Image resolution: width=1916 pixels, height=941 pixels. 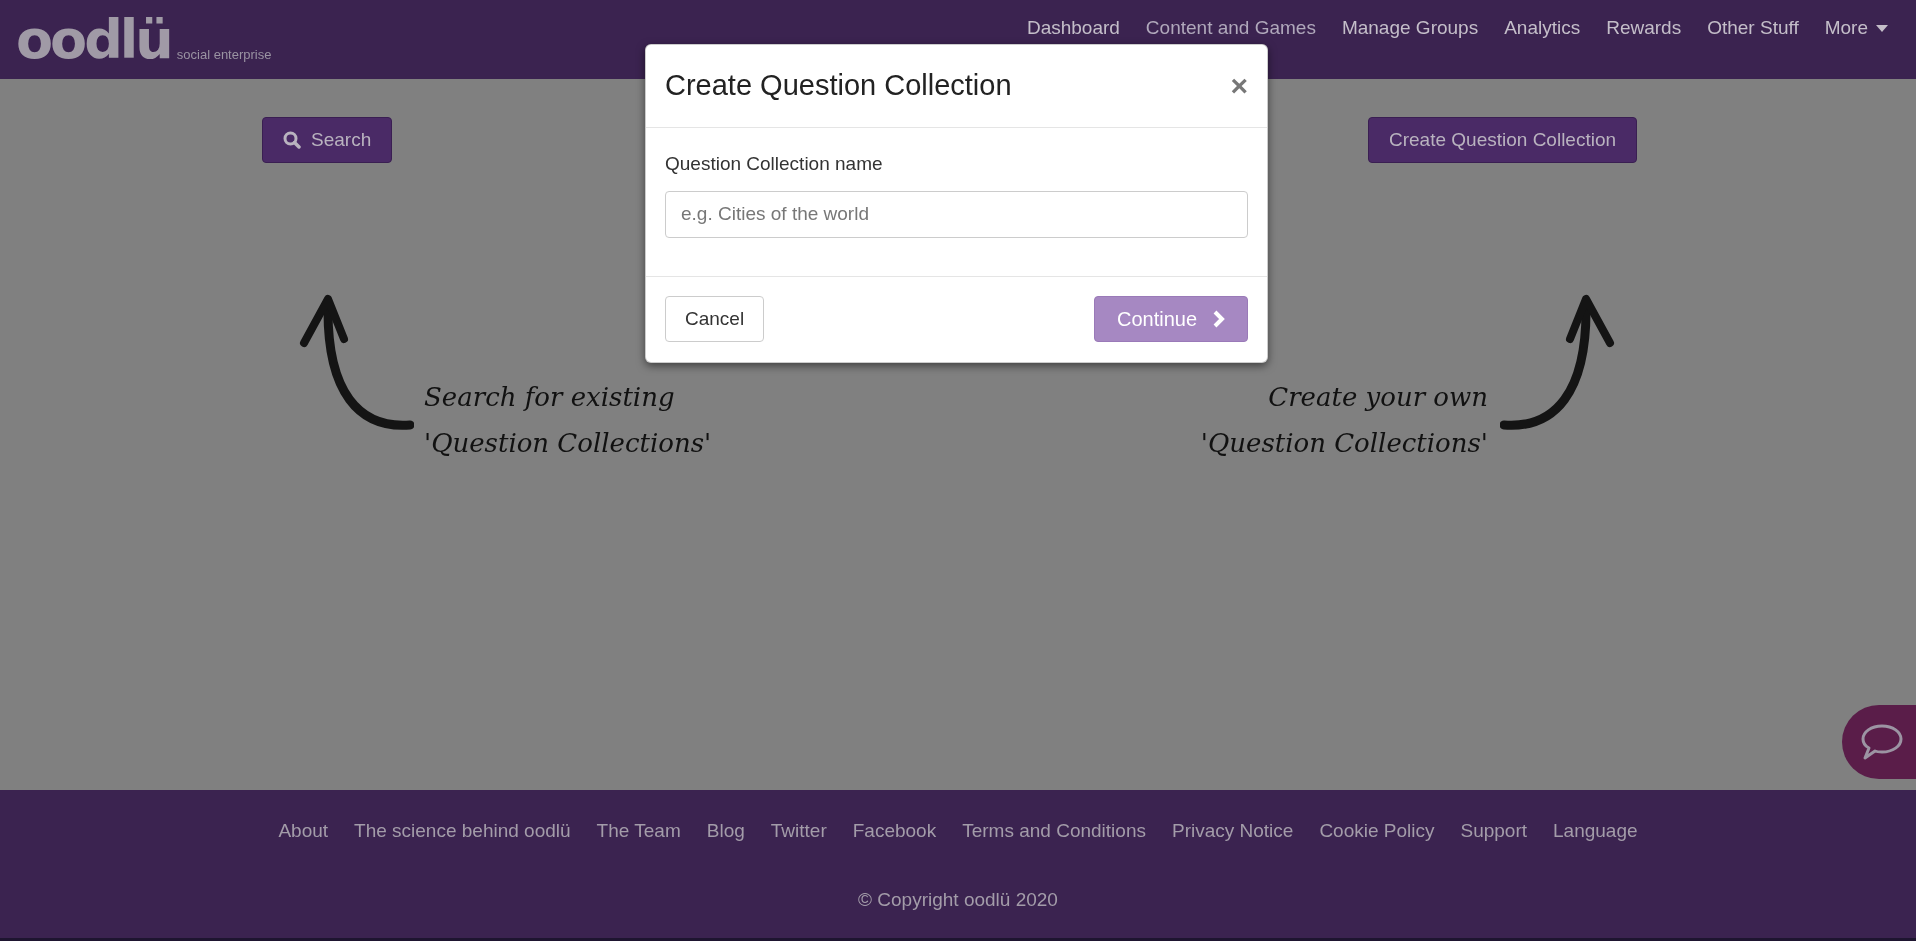 What do you see at coordinates (1410, 28) in the screenshot?
I see `nav-link: Manage Groups` at bounding box center [1410, 28].